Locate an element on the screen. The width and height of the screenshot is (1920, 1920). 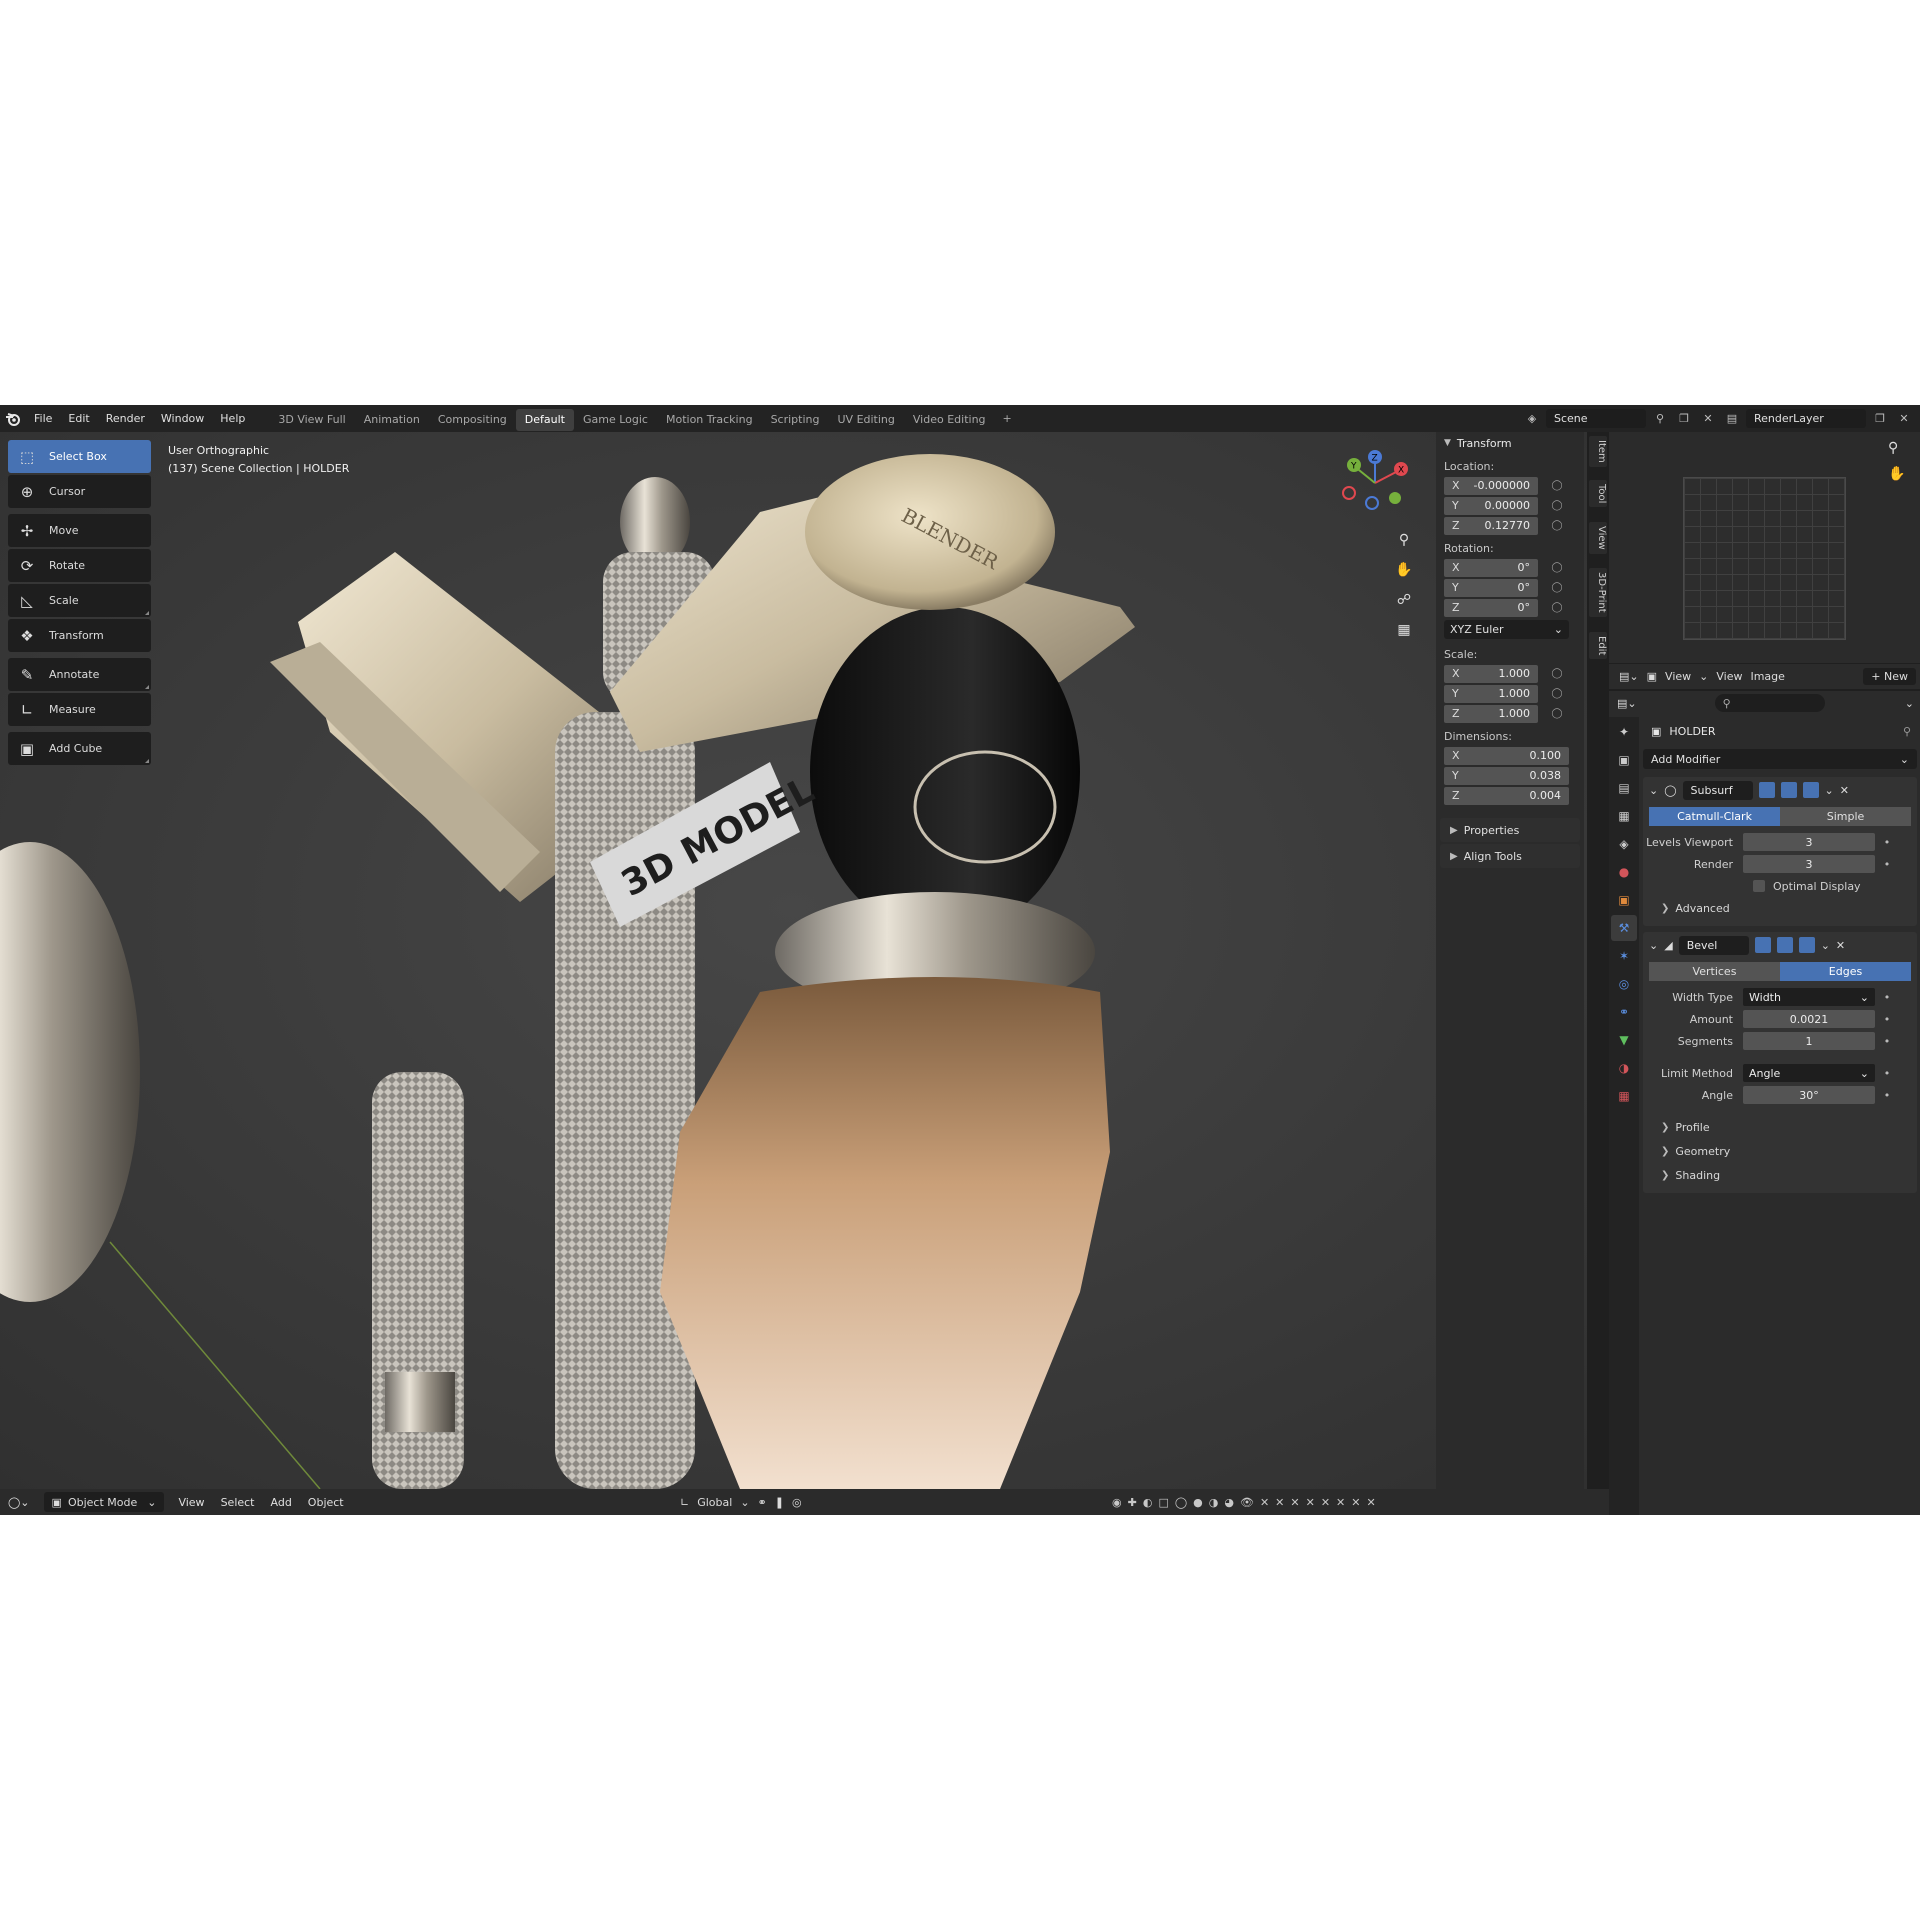
menu-render: Render is located at coordinates (125, 418).